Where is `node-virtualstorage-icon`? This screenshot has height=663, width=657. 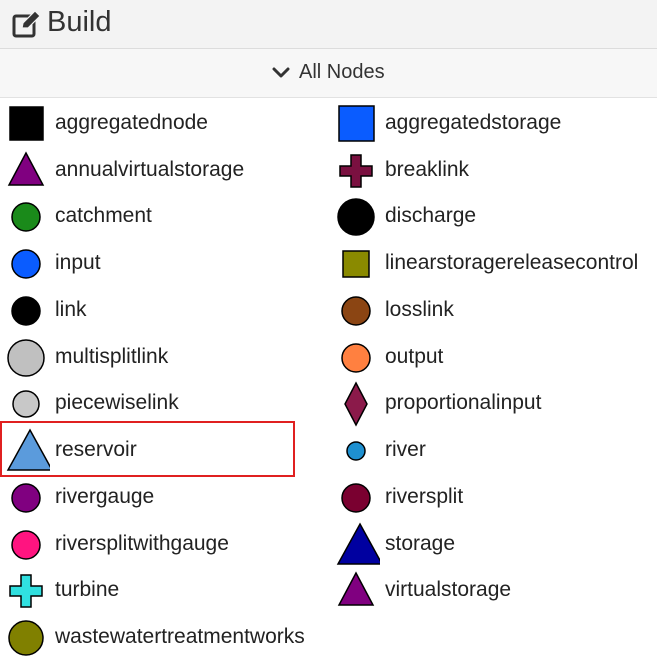
node-virtualstorage-icon is located at coordinates (356, 588).